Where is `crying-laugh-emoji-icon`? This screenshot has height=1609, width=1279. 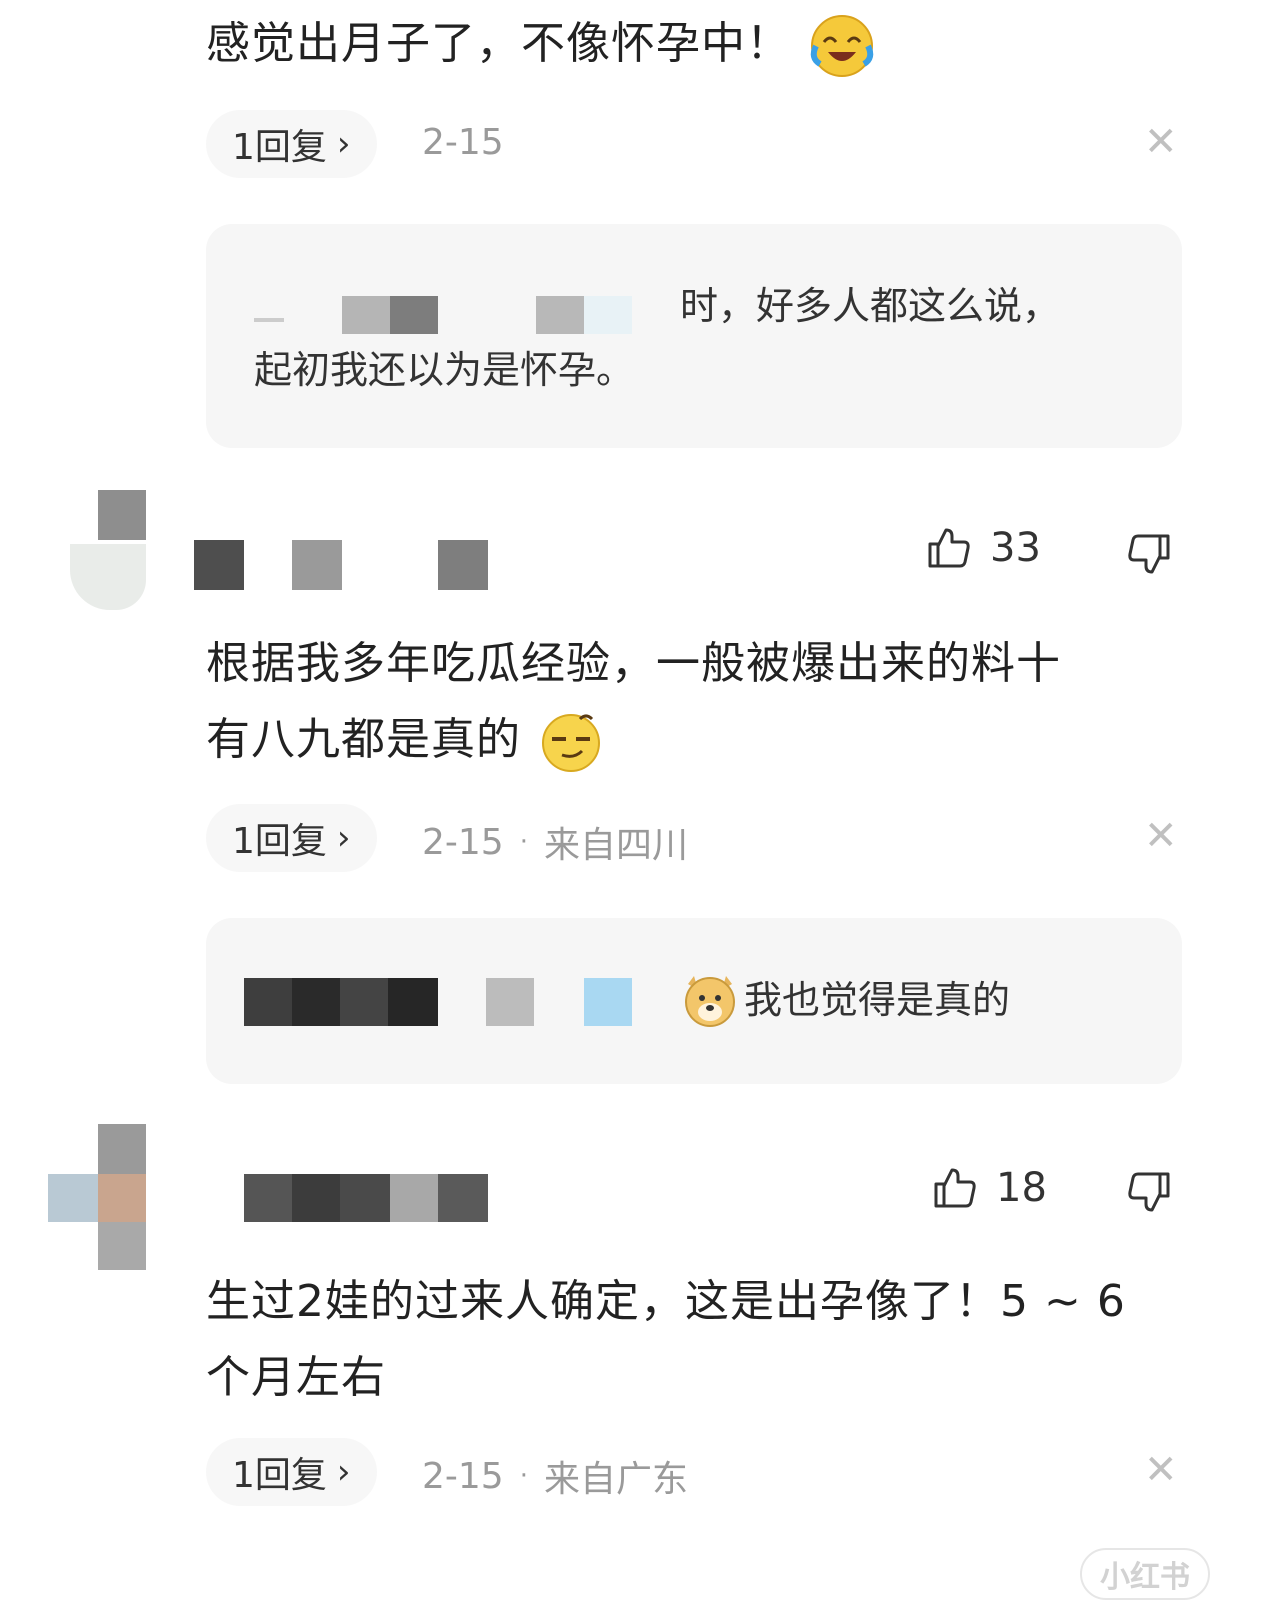 crying-laugh-emoji-icon is located at coordinates (842, 46).